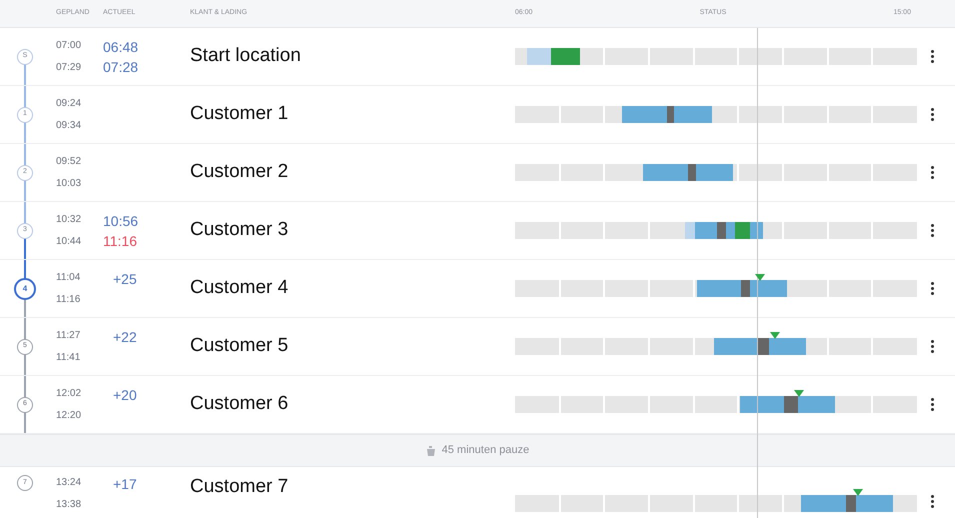 The height and width of the screenshot is (518, 955). Describe the element at coordinates (125, 337) in the screenshot. I see `delay-minutes: +22` at that location.